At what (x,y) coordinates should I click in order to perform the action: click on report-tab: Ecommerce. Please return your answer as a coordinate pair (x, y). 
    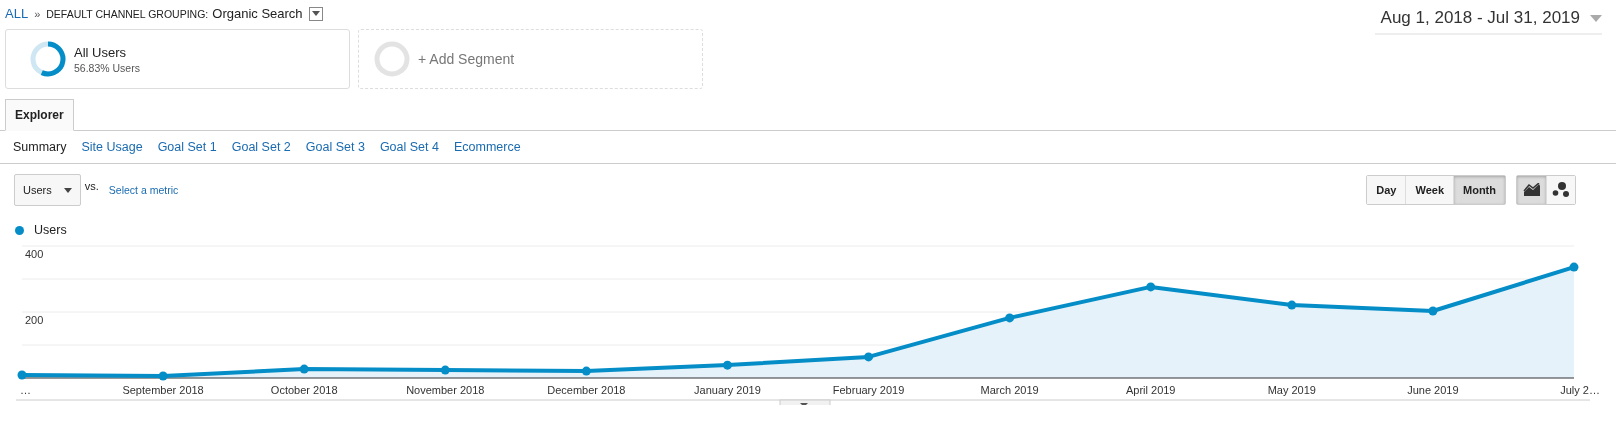
    Looking at the image, I should click on (487, 147).